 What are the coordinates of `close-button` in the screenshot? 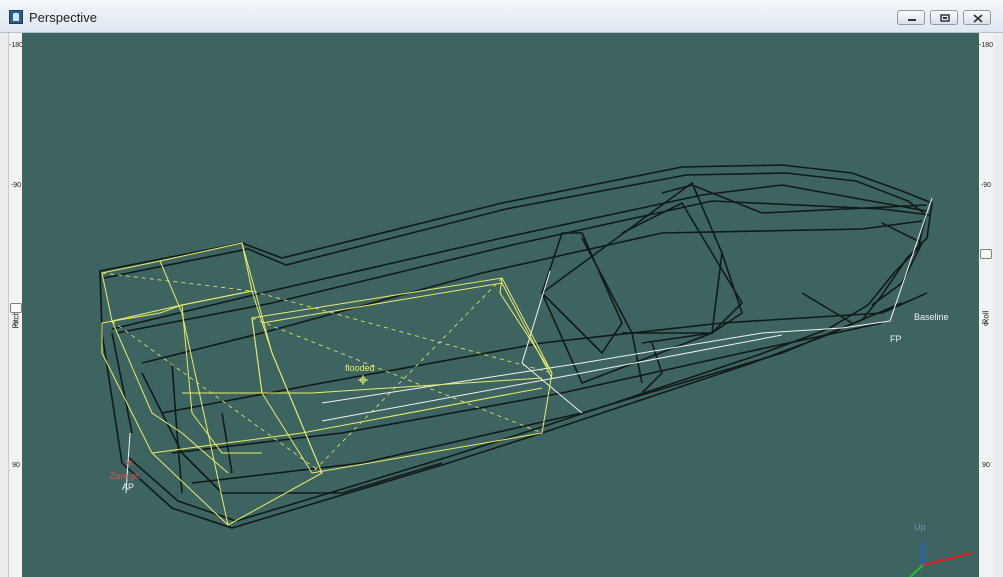 It's located at (977, 17).